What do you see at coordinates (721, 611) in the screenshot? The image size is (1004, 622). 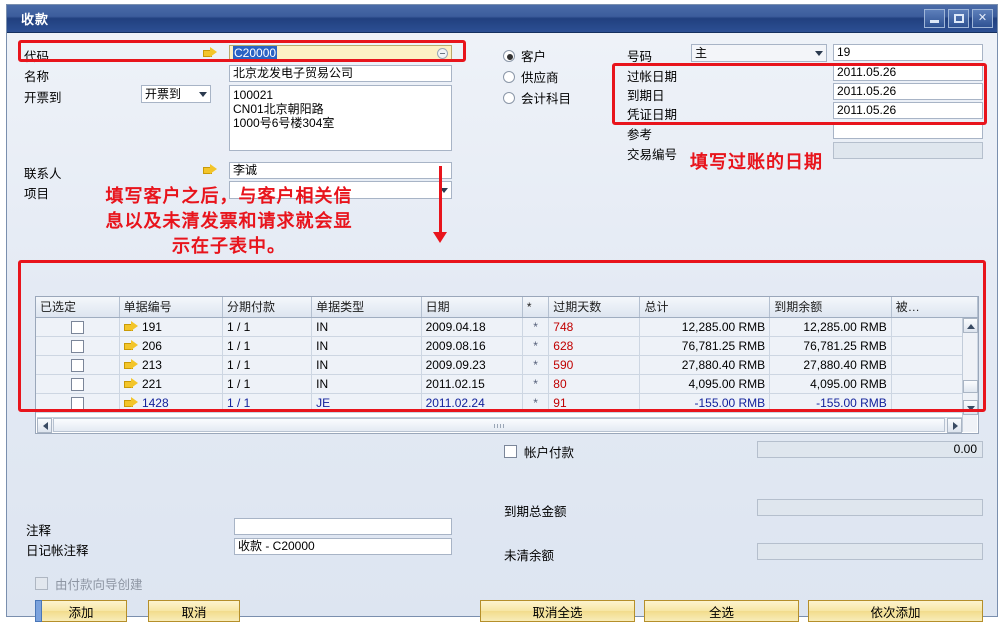 I see `select-all-button: 全选` at bounding box center [721, 611].